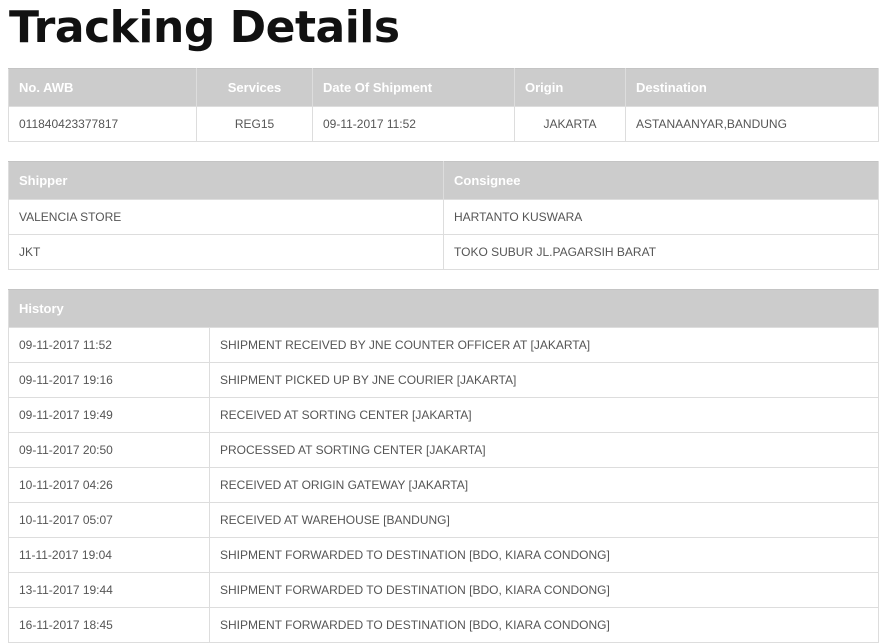 The height and width of the screenshot is (643, 881). I want to click on history-header: History, so click(443, 308).